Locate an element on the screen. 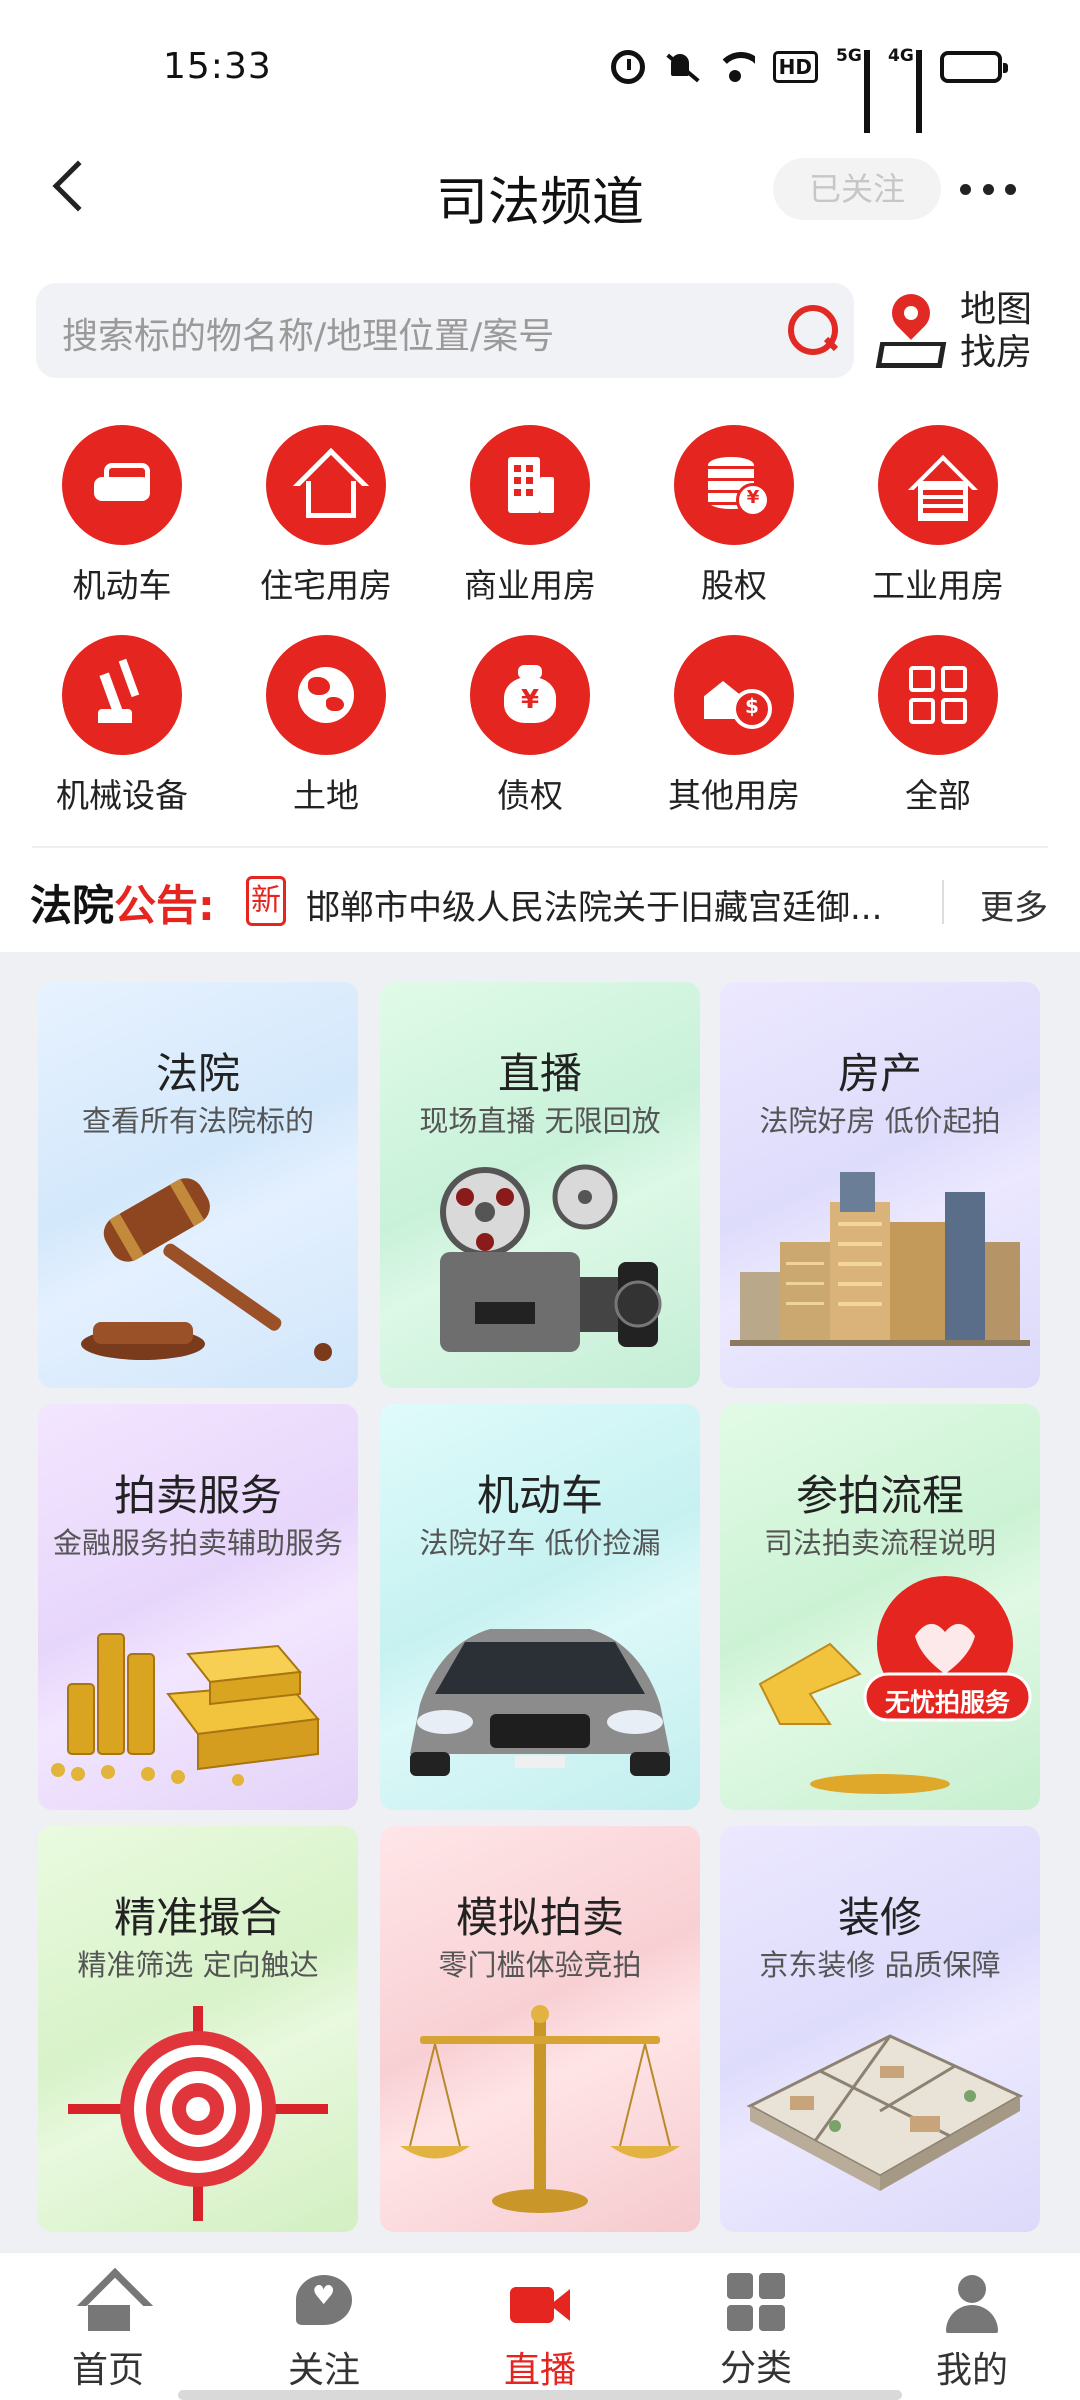 The width and height of the screenshot is (1080, 2400). status-bar: 15:33 HD 5G 4G is located at coordinates (540, 66).